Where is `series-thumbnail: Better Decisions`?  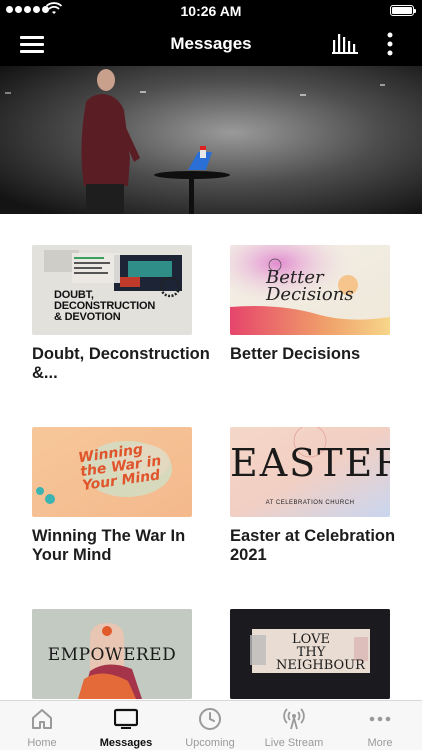
series-thumbnail: Better Decisions is located at coordinates (310, 290).